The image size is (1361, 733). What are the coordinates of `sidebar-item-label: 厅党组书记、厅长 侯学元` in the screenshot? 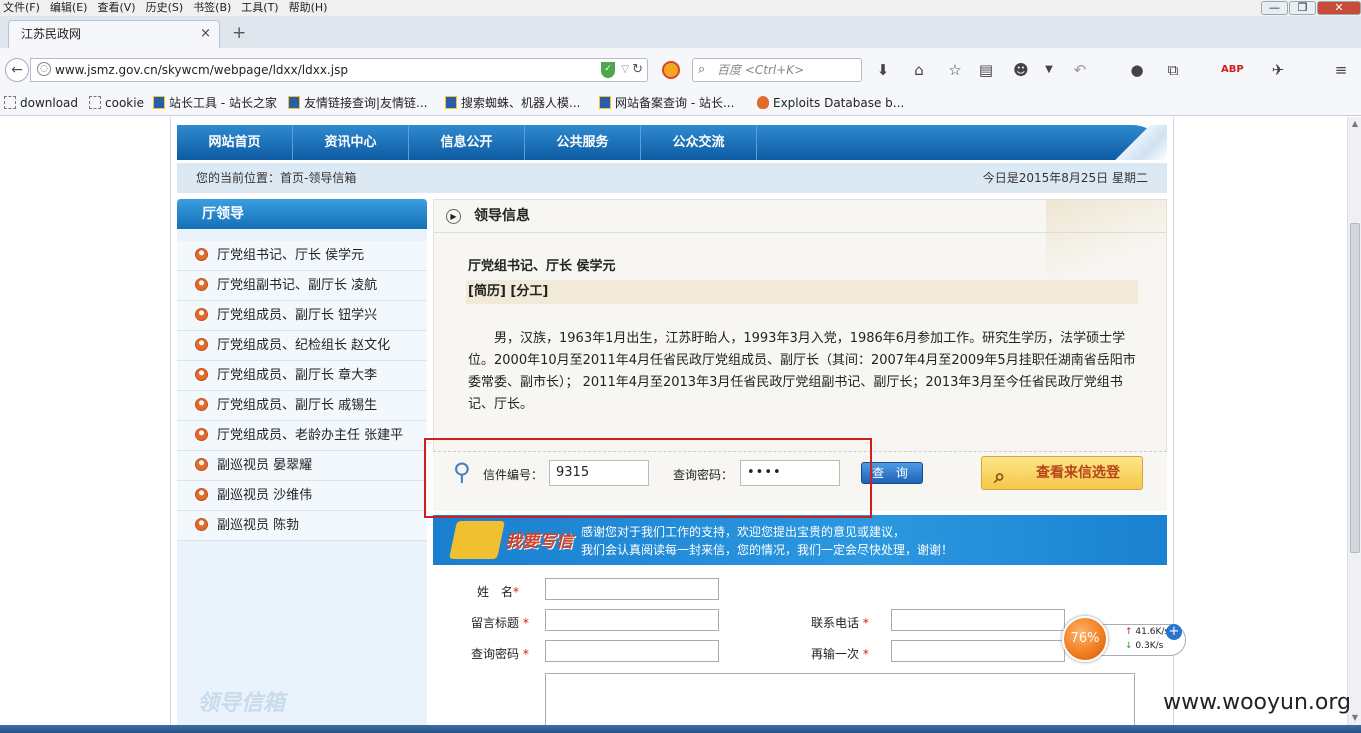 It's located at (291, 255).